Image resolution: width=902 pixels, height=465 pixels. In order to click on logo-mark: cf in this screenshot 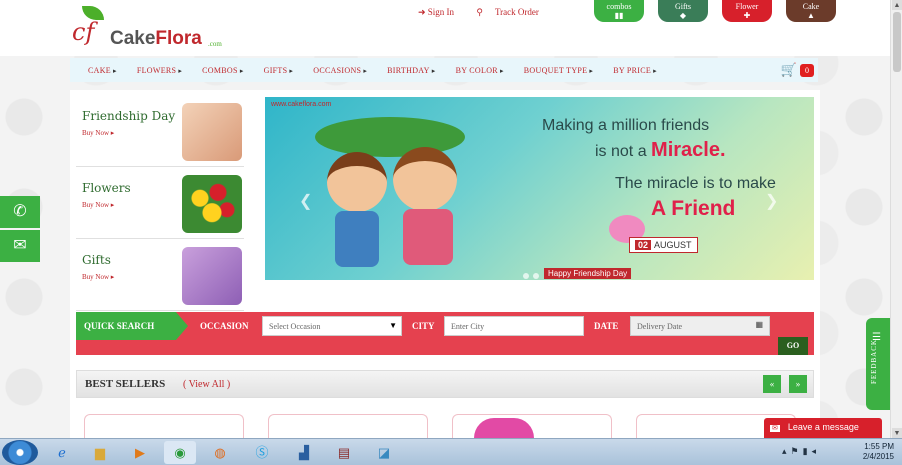, I will do `click(83, 32)`.